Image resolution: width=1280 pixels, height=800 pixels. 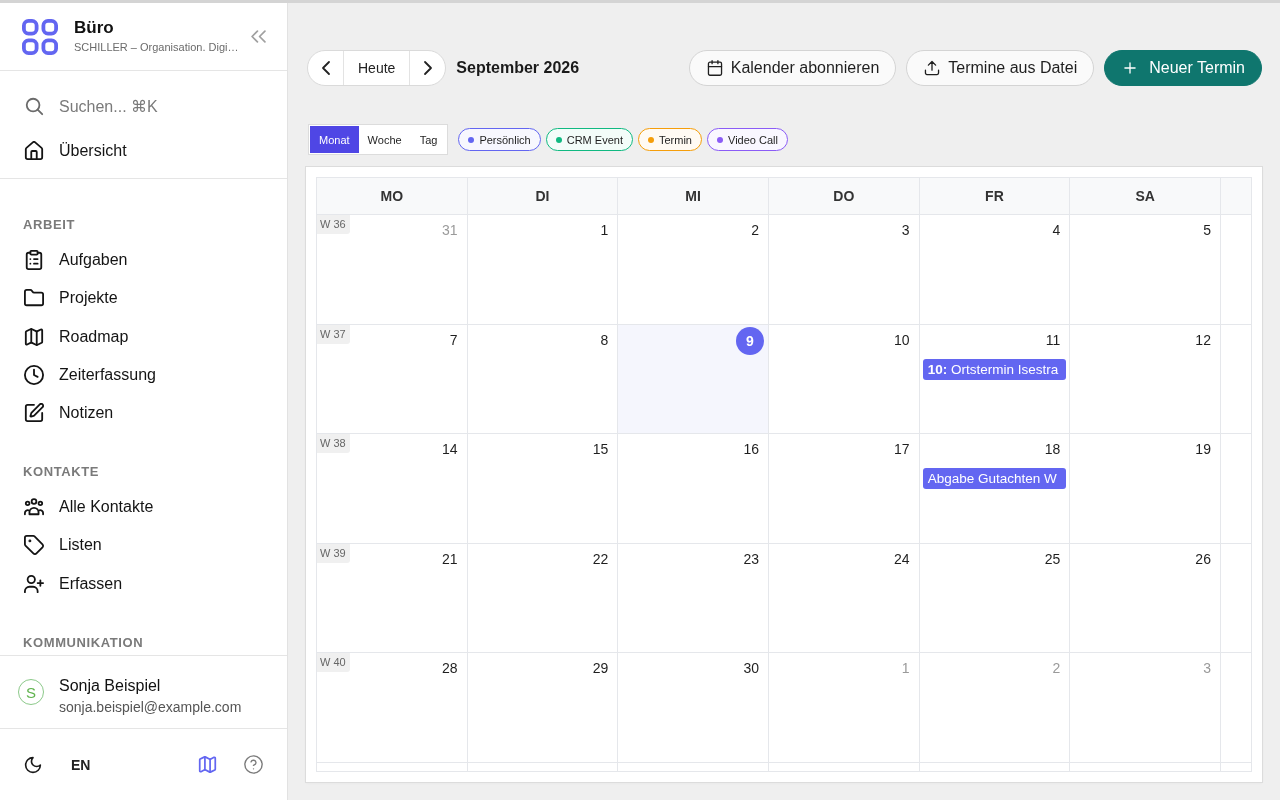 I want to click on nav-link: Übersicht, so click(x=75, y=151).